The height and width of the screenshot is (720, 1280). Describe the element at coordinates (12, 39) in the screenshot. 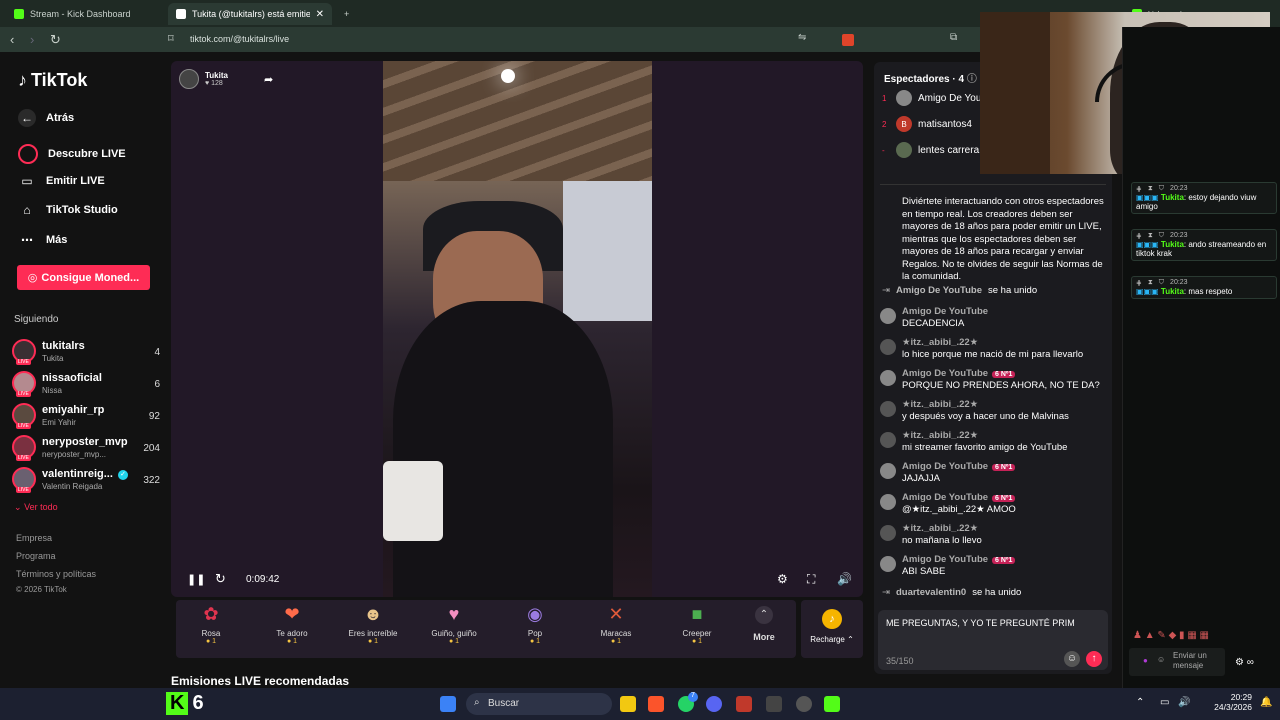

I see `back-icon: ‹` at that location.